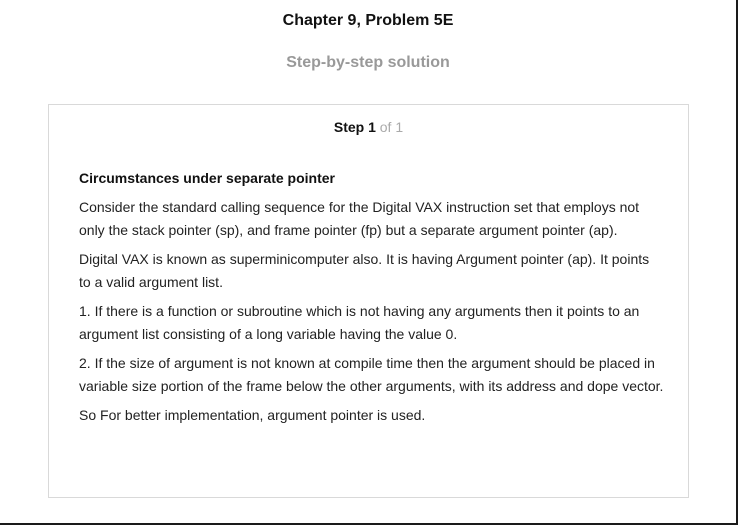 This screenshot has width=738, height=525. I want to click on step-header: Step 1 of 1, so click(368, 127).